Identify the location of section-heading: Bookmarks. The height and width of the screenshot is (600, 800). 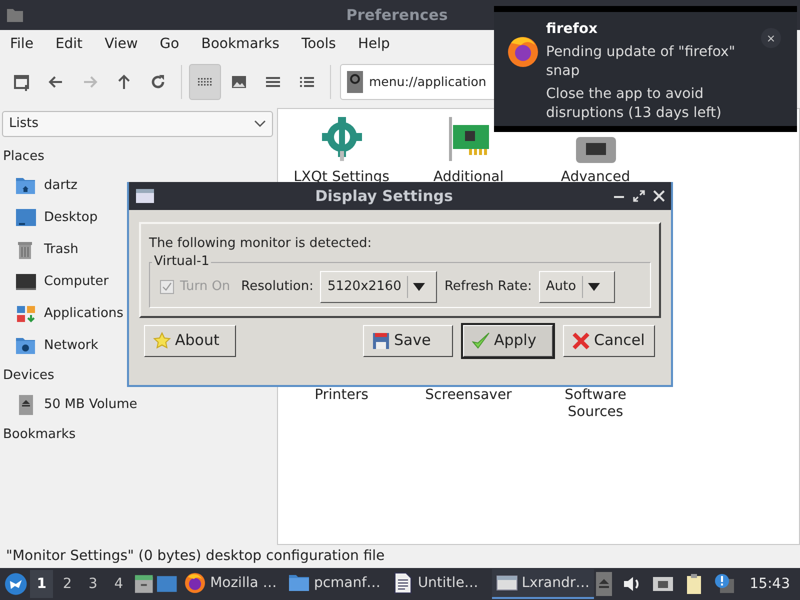
(39, 435).